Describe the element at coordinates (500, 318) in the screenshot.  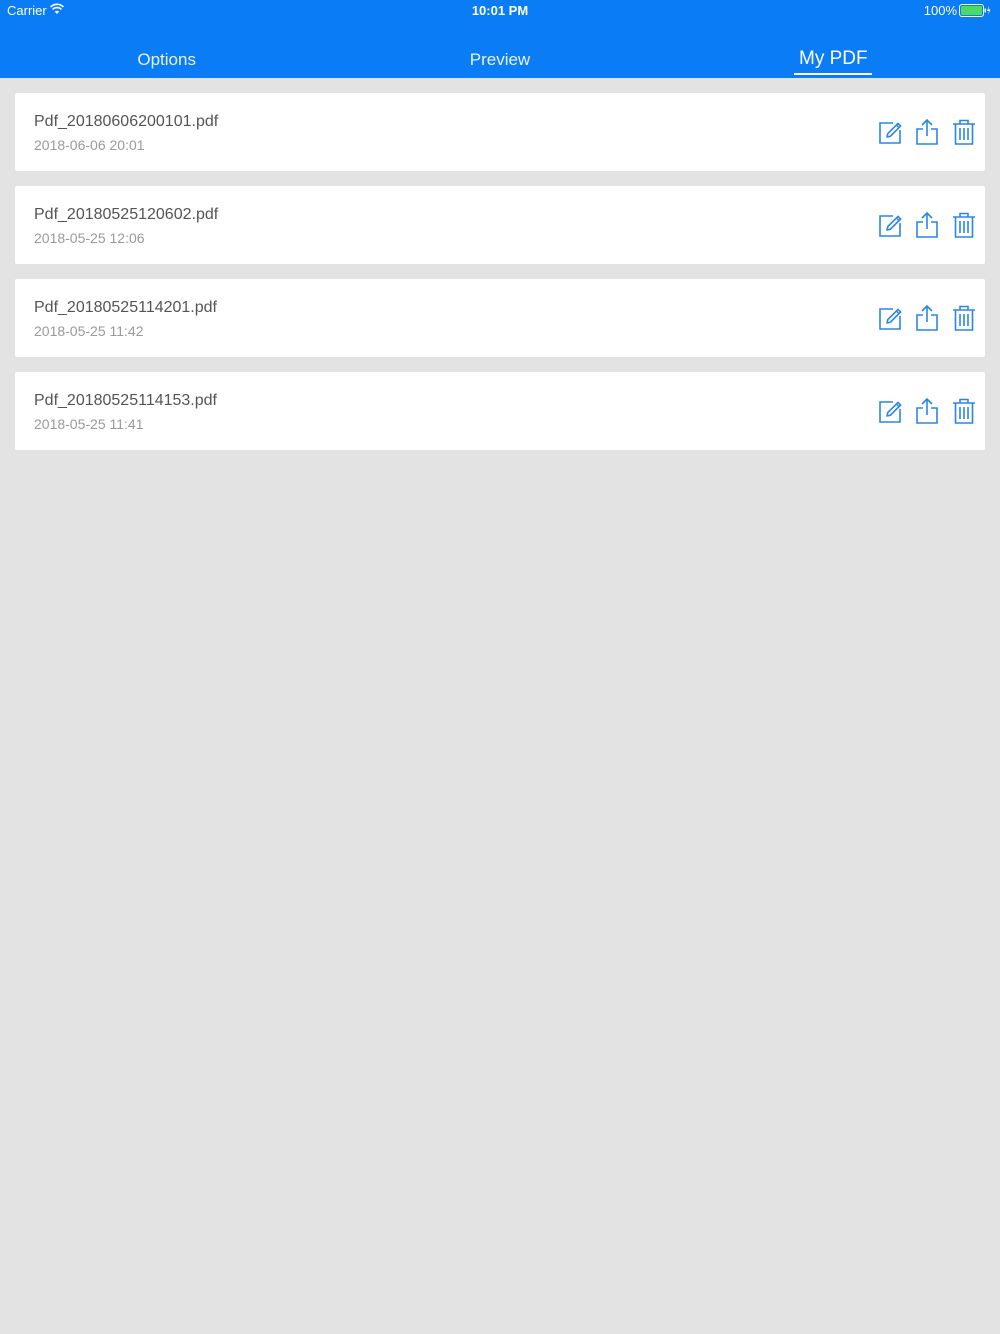
I see `file-card: Pdf_20180525114201.pdf 2018-05-25 11:42` at that location.